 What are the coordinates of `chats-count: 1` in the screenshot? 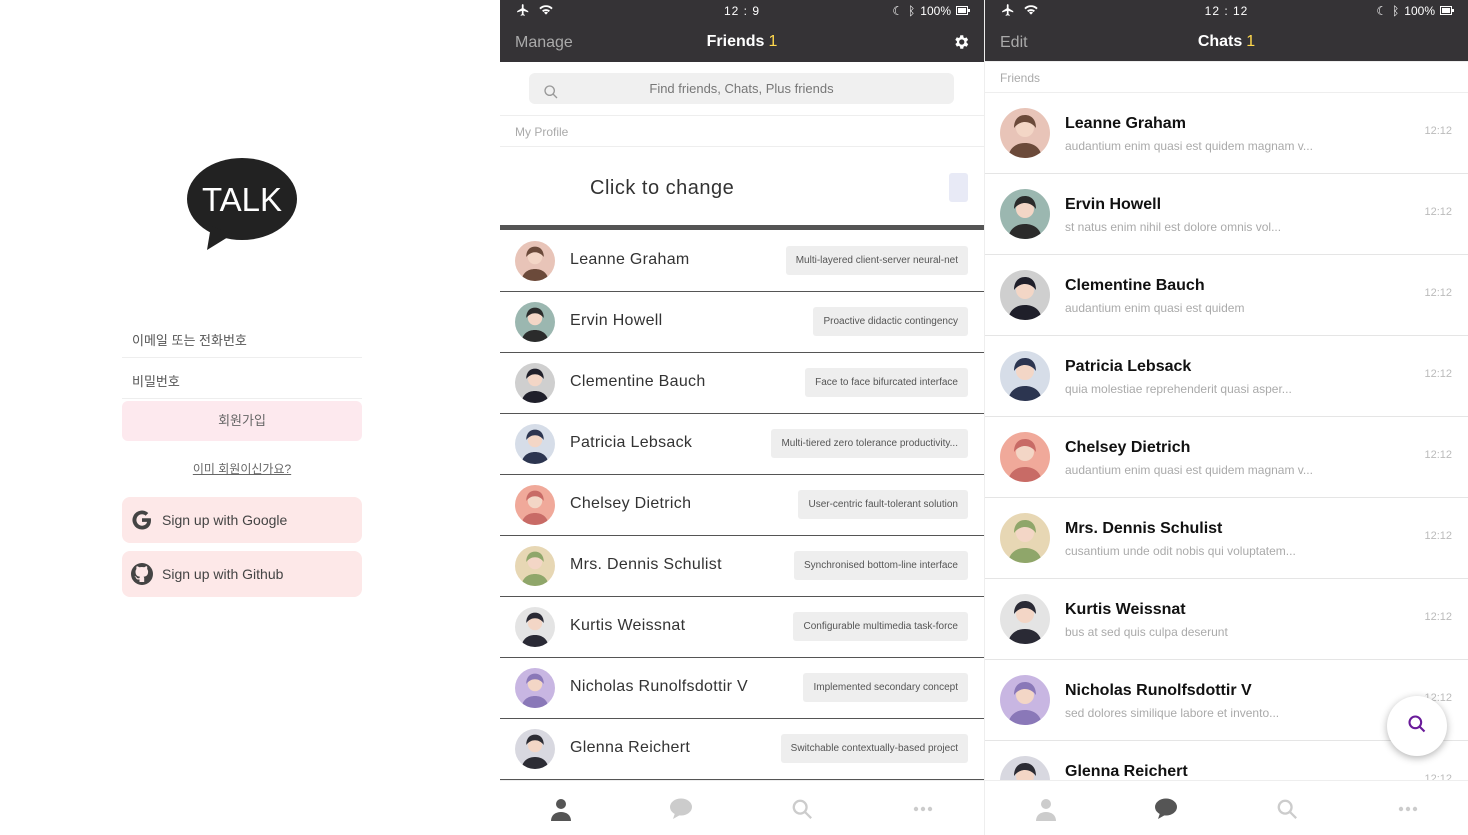 It's located at (1251, 41).